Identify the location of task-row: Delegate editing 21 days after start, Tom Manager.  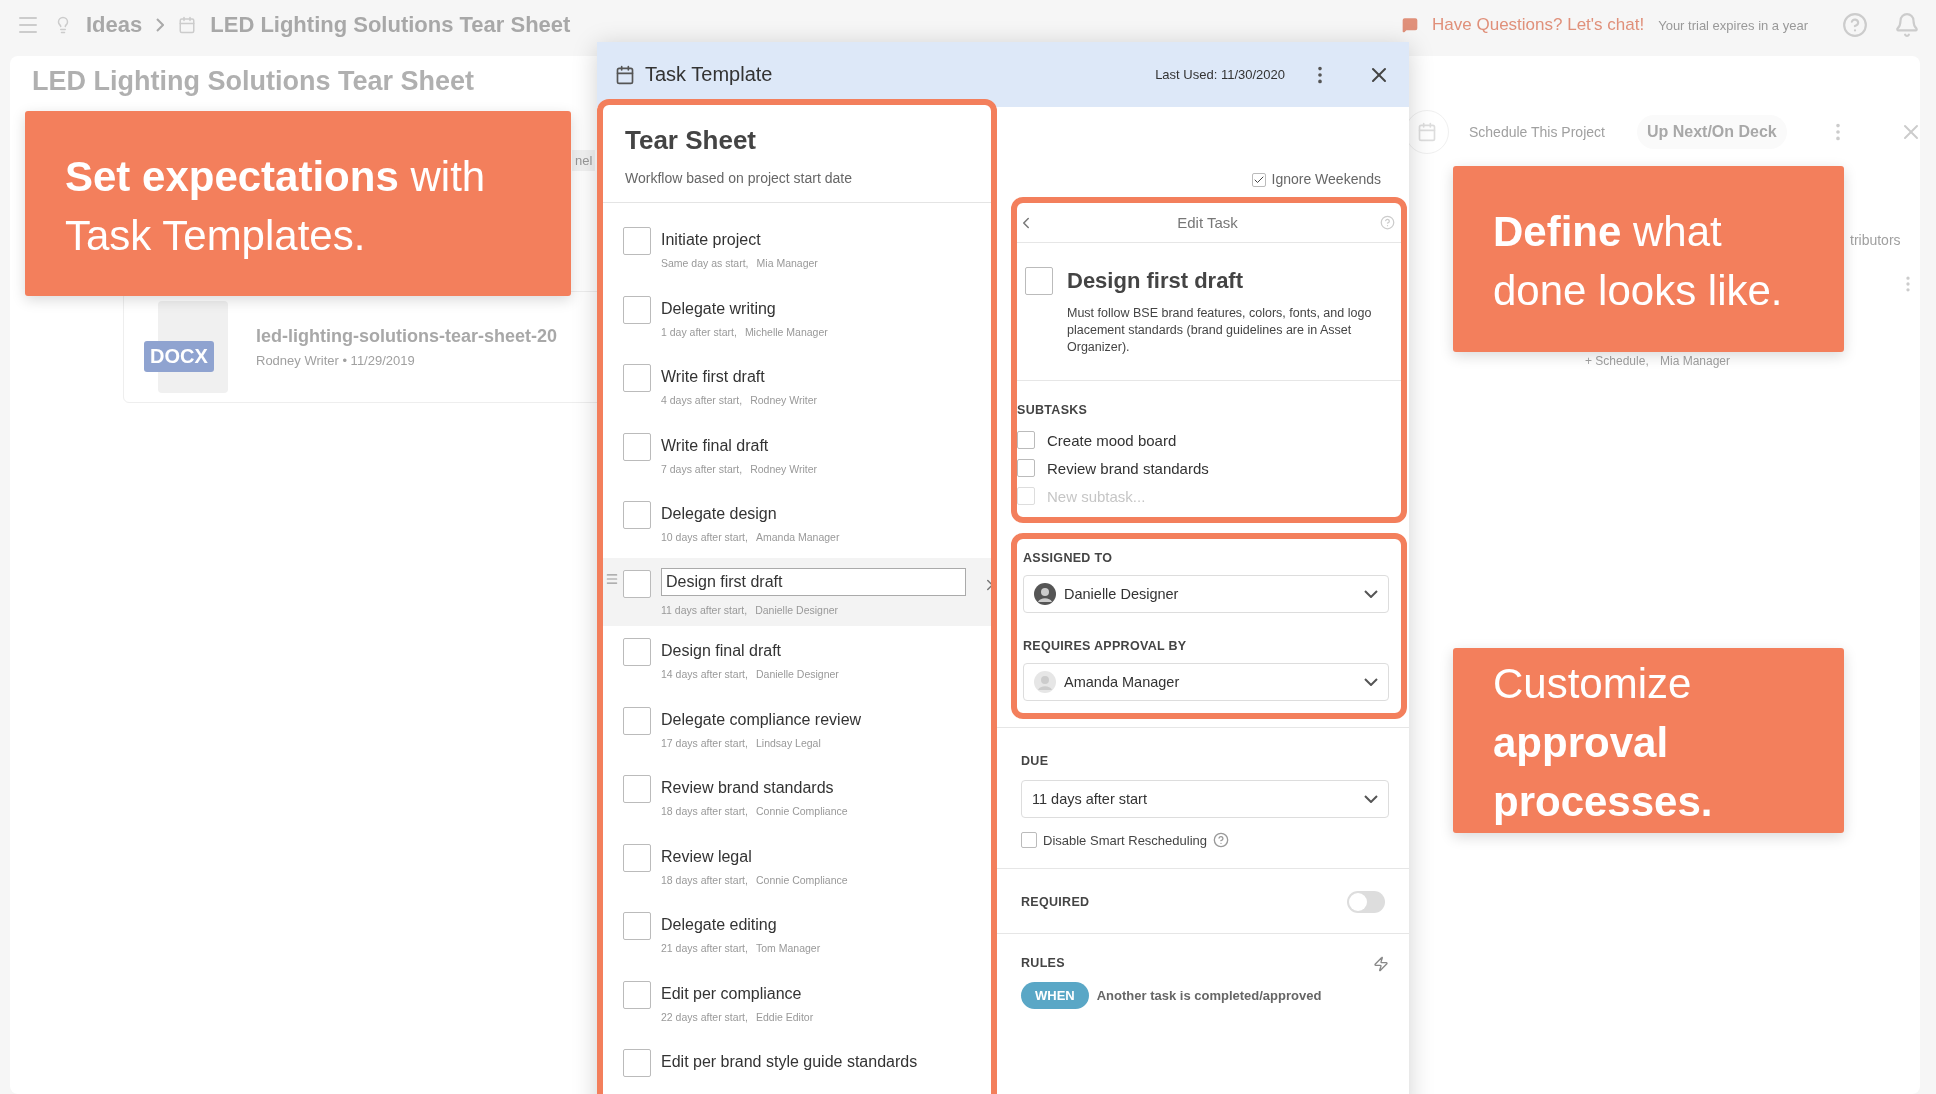
(797, 934).